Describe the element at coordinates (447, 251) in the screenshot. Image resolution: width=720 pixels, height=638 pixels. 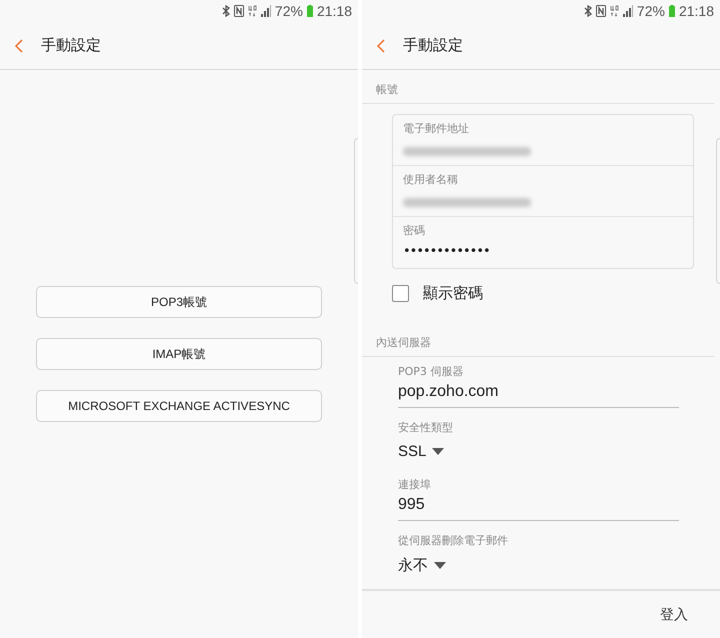
I see `field-value: •••••••••••••` at that location.